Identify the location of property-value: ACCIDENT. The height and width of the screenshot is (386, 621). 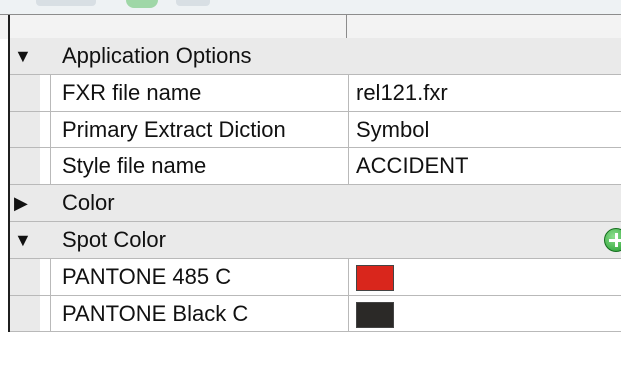
(412, 166).